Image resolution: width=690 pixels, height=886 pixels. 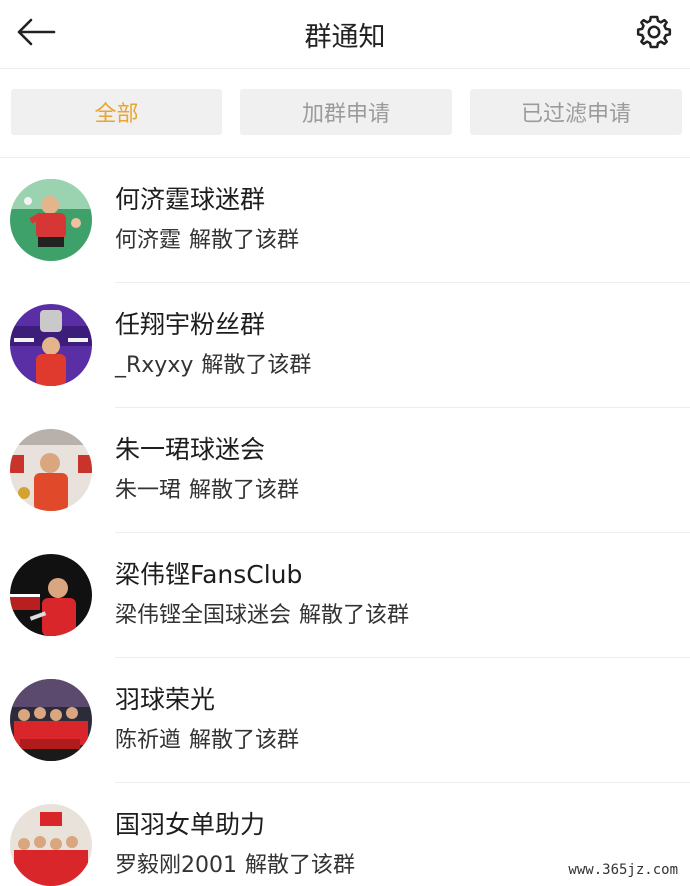 What do you see at coordinates (345, 720) in the screenshot?
I see `list-item: 羽球荣光 陈祈遒 解散了该群` at bounding box center [345, 720].